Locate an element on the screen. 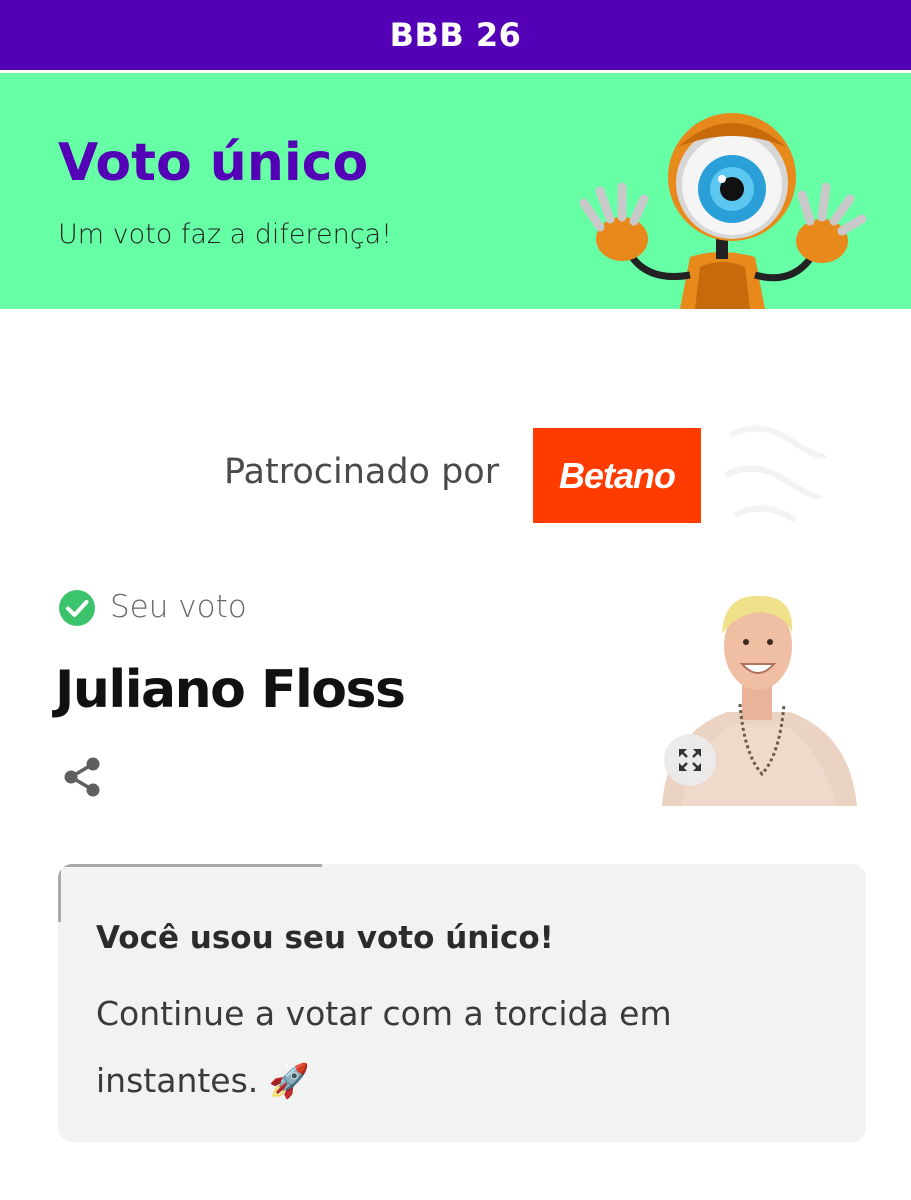 The height and width of the screenshot is (1200, 911). candidate-name: Juliano Floss is located at coordinates (230, 690).